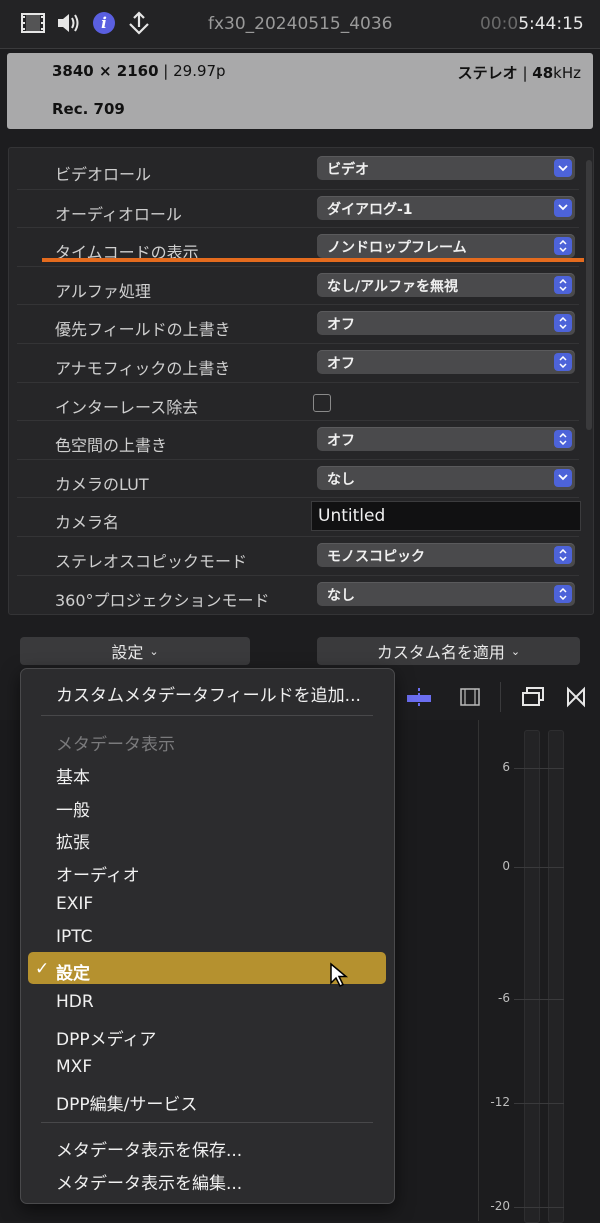  What do you see at coordinates (74, 1067) in the screenshot?
I see `menu-item-view: MXF` at bounding box center [74, 1067].